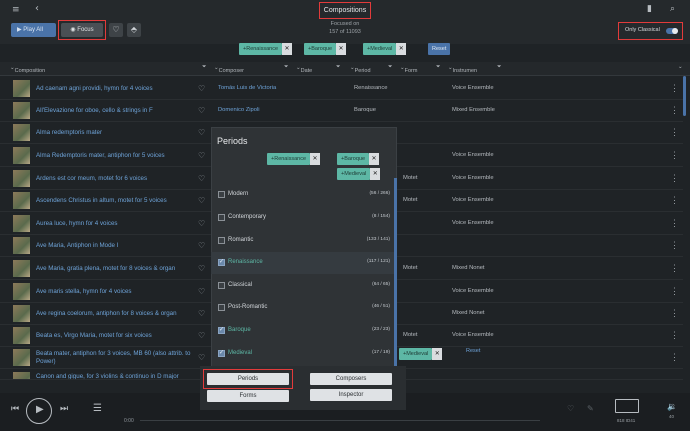 The height and width of the screenshot is (431, 690). What do you see at coordinates (33, 30) in the screenshot?
I see `play-all-button: ▶ Play All` at bounding box center [33, 30].